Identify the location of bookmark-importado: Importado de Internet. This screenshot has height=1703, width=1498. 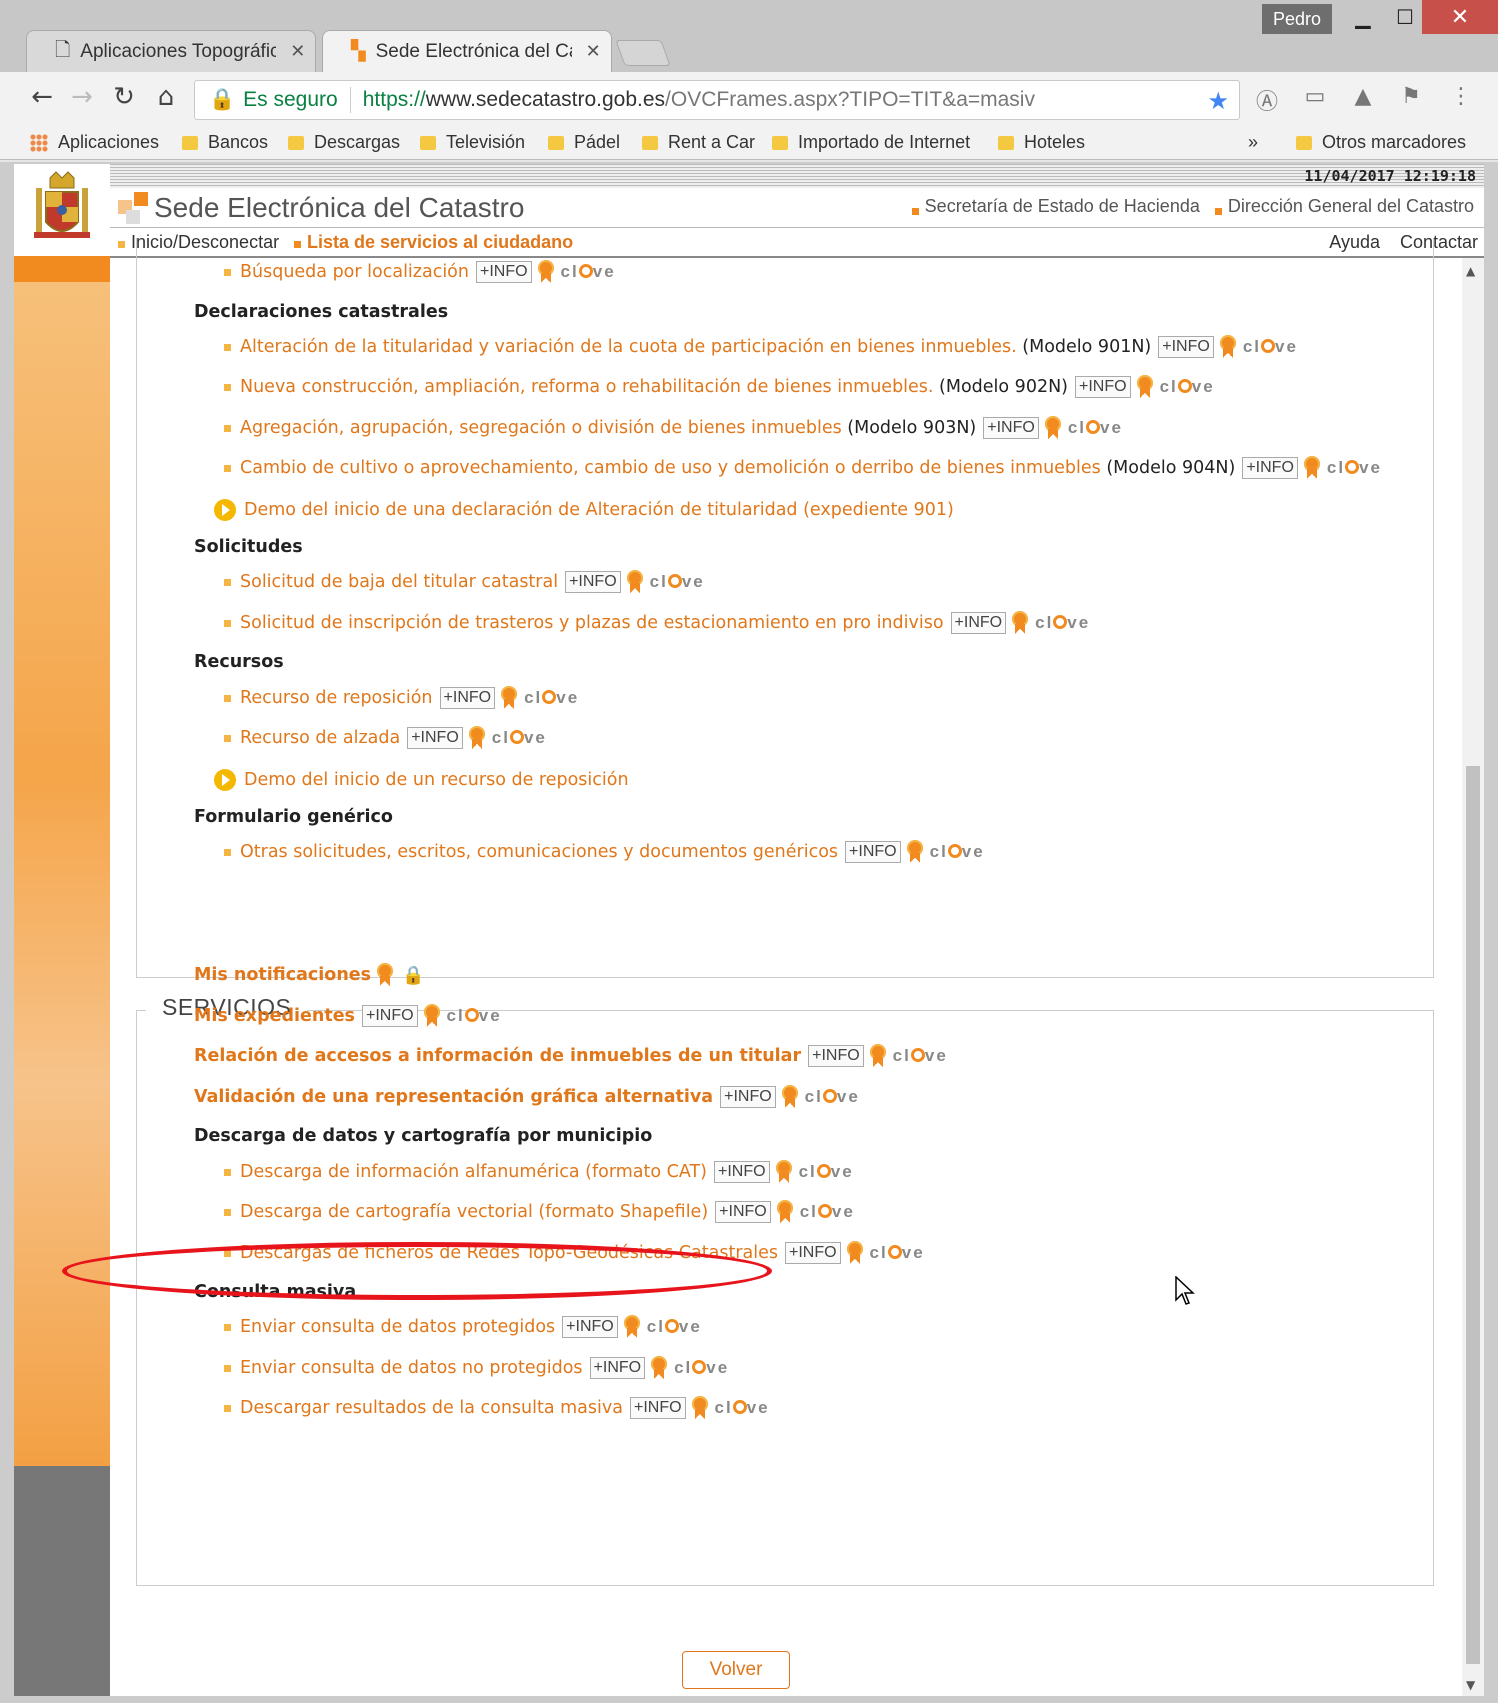
(877, 142).